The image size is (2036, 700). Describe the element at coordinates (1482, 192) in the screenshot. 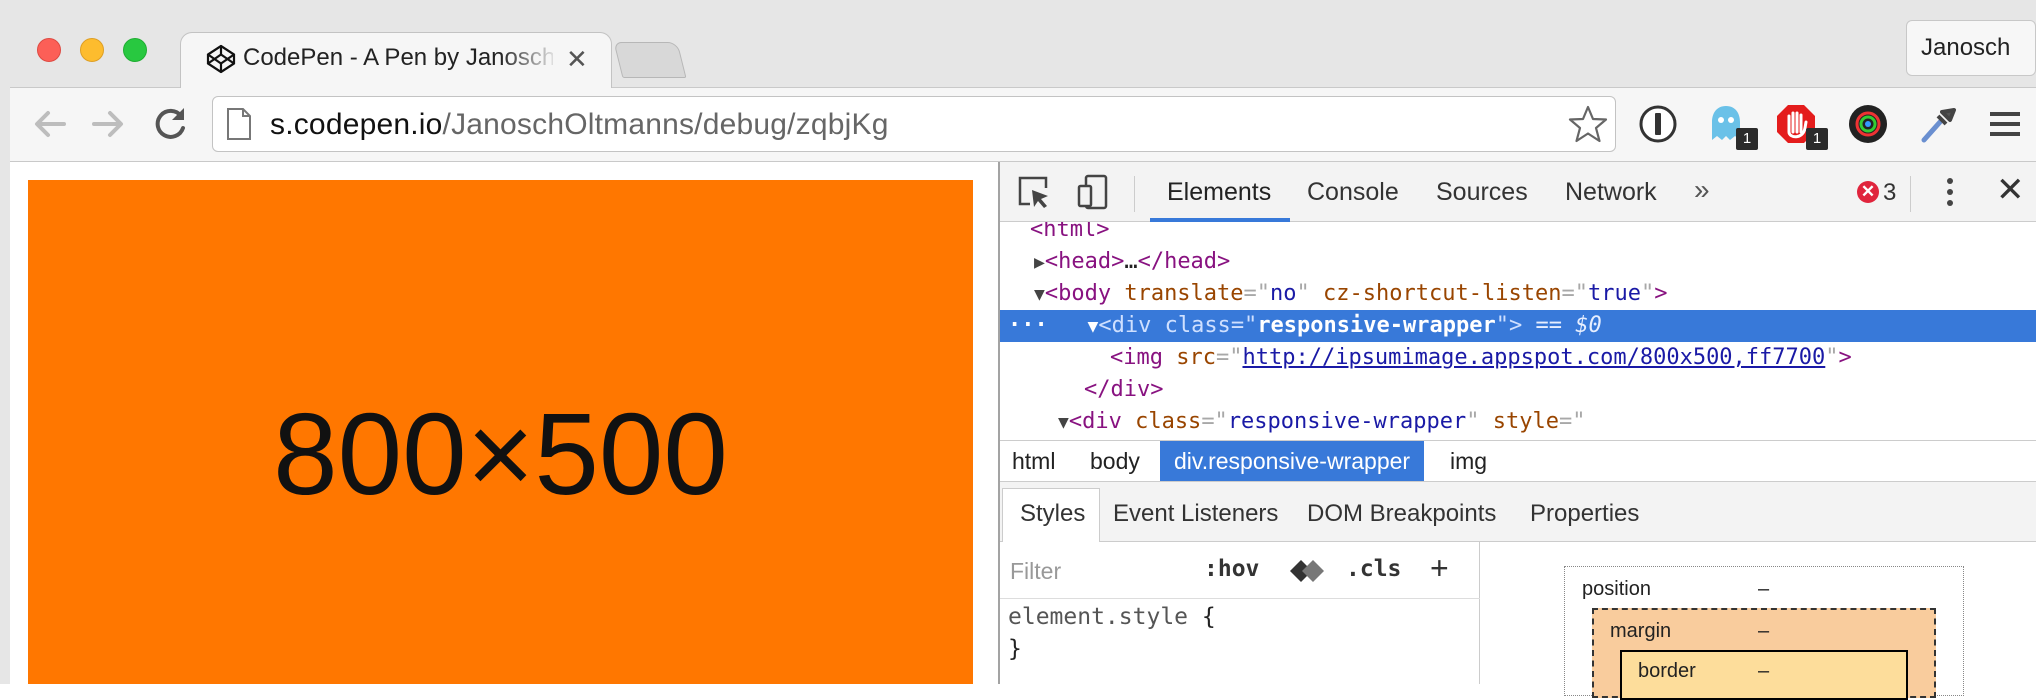

I see `tab-sources: Sources` at that location.